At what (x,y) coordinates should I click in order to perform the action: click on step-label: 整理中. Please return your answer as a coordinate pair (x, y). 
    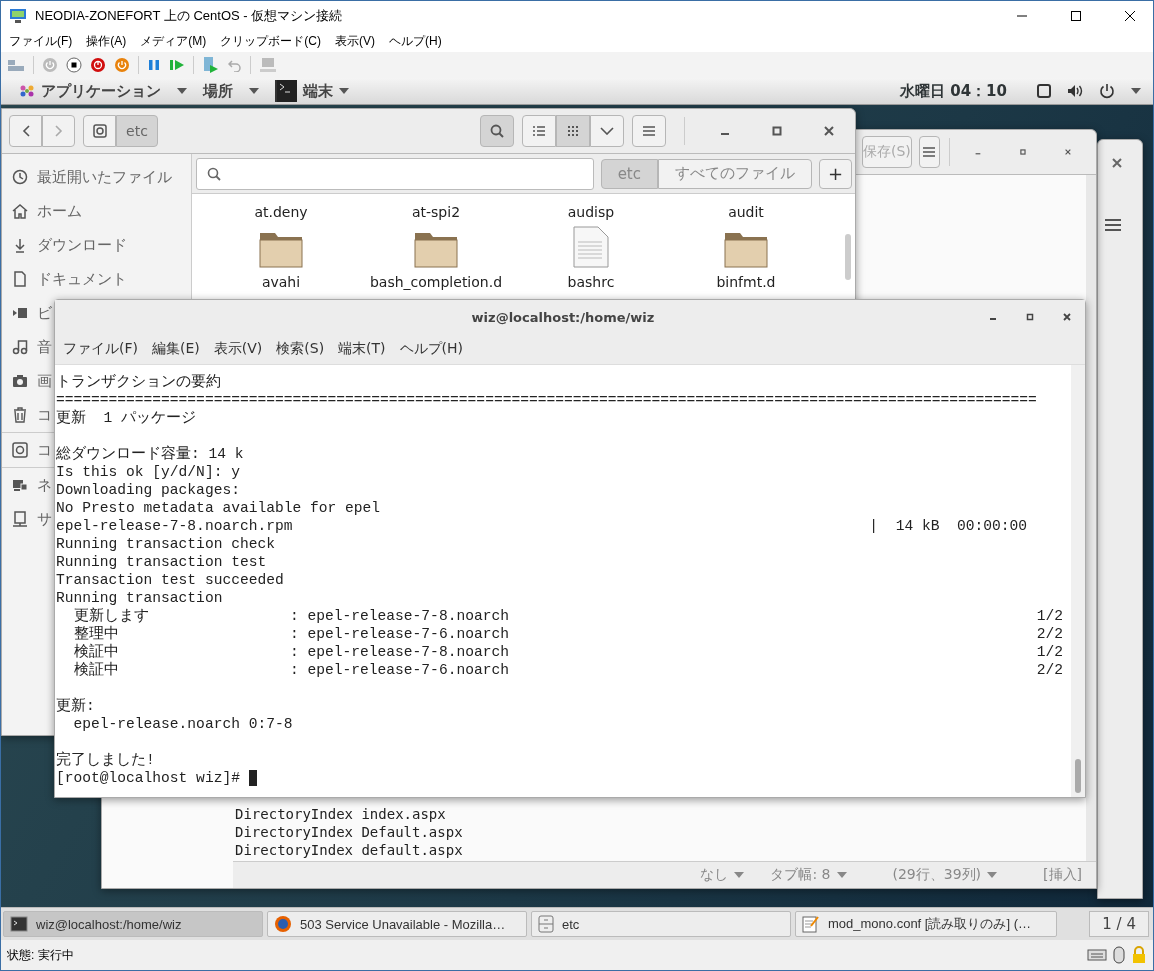
    Looking at the image, I should click on (96, 634).